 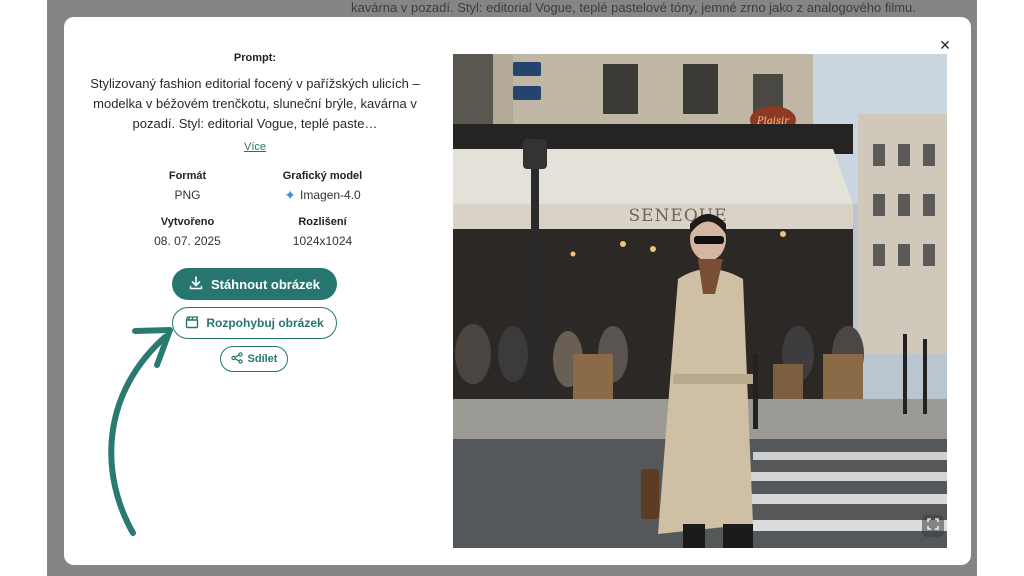 What do you see at coordinates (322, 232) in the screenshot?
I see `resolution-info: Rozlišení 1024x1024` at bounding box center [322, 232].